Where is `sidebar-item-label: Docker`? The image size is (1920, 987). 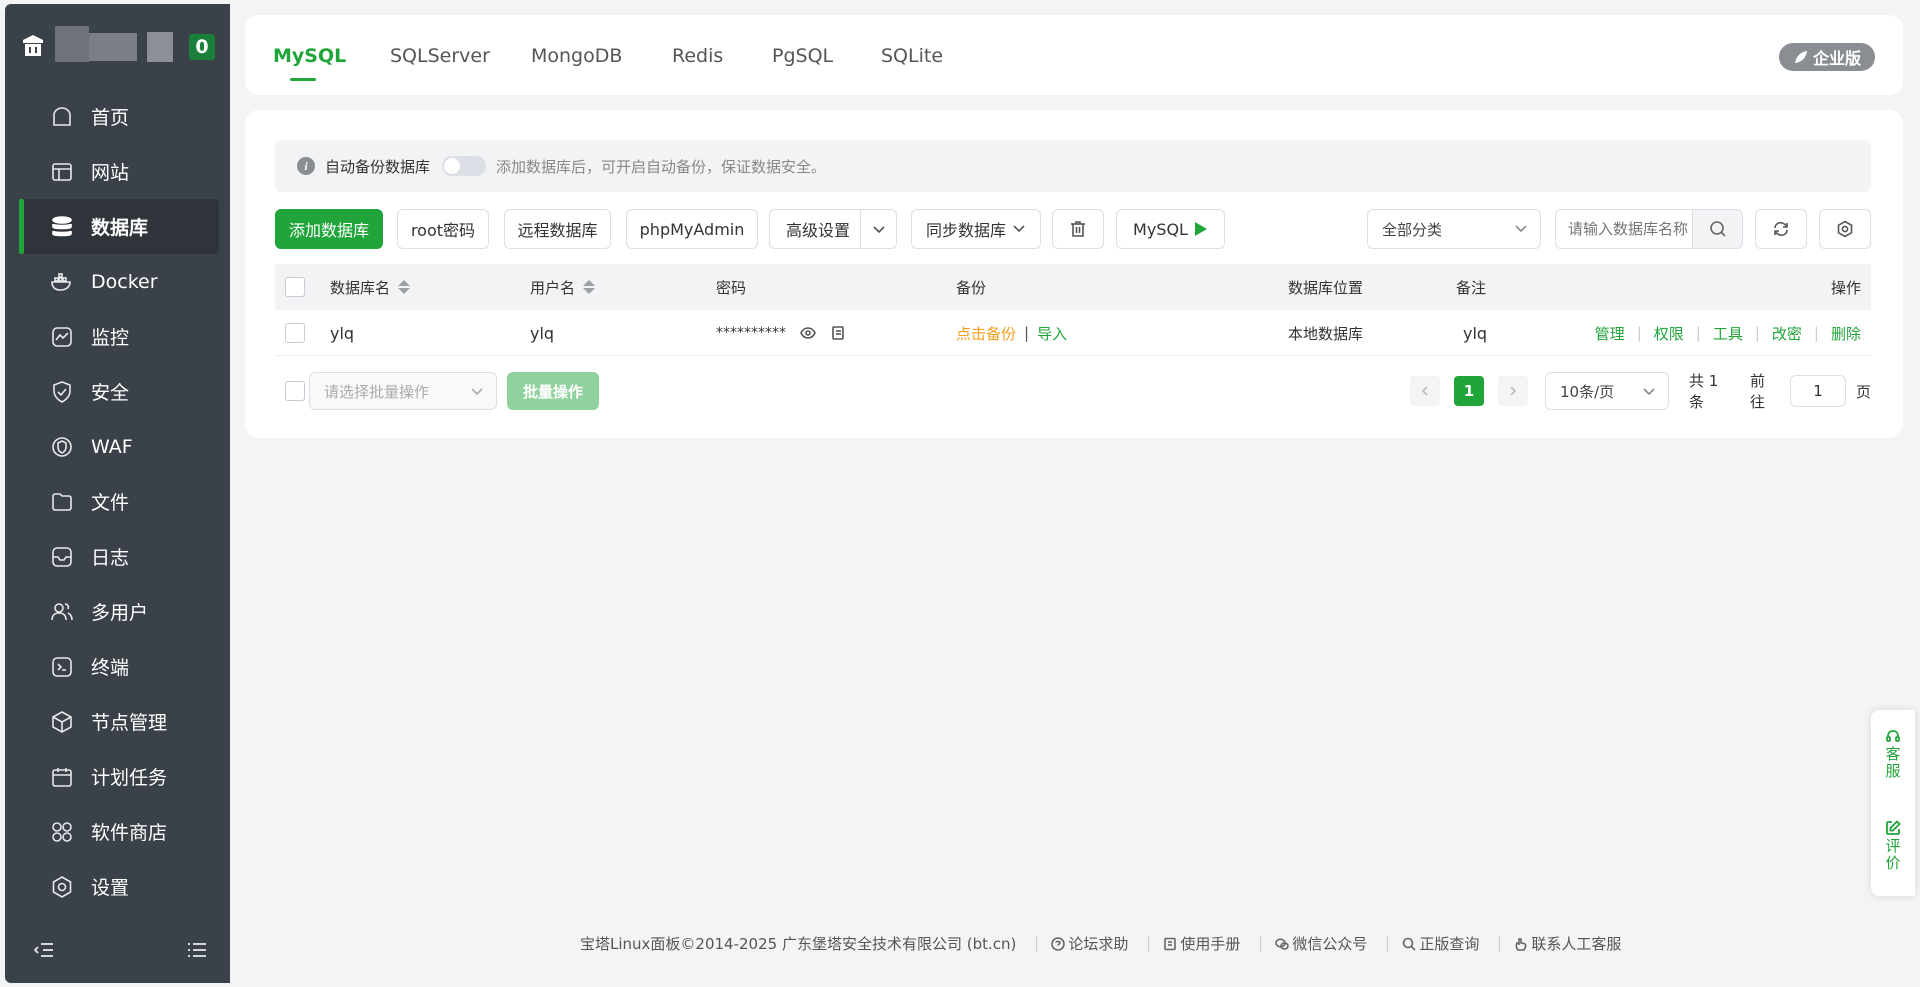 sidebar-item-label: Docker is located at coordinates (124, 281).